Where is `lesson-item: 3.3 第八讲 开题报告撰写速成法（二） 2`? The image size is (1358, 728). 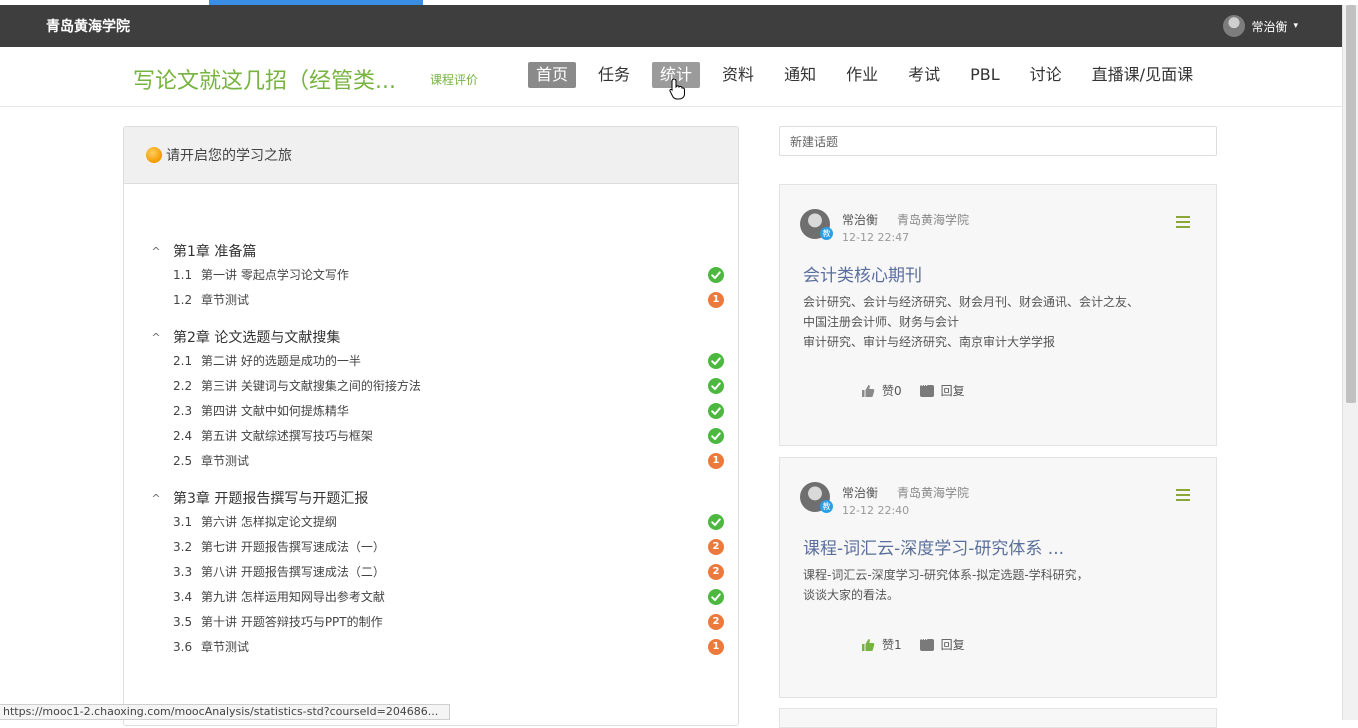
lesson-item: 3.3 第八讲 开题报告撰写速成法（二） 2 is located at coordinates (443, 571).